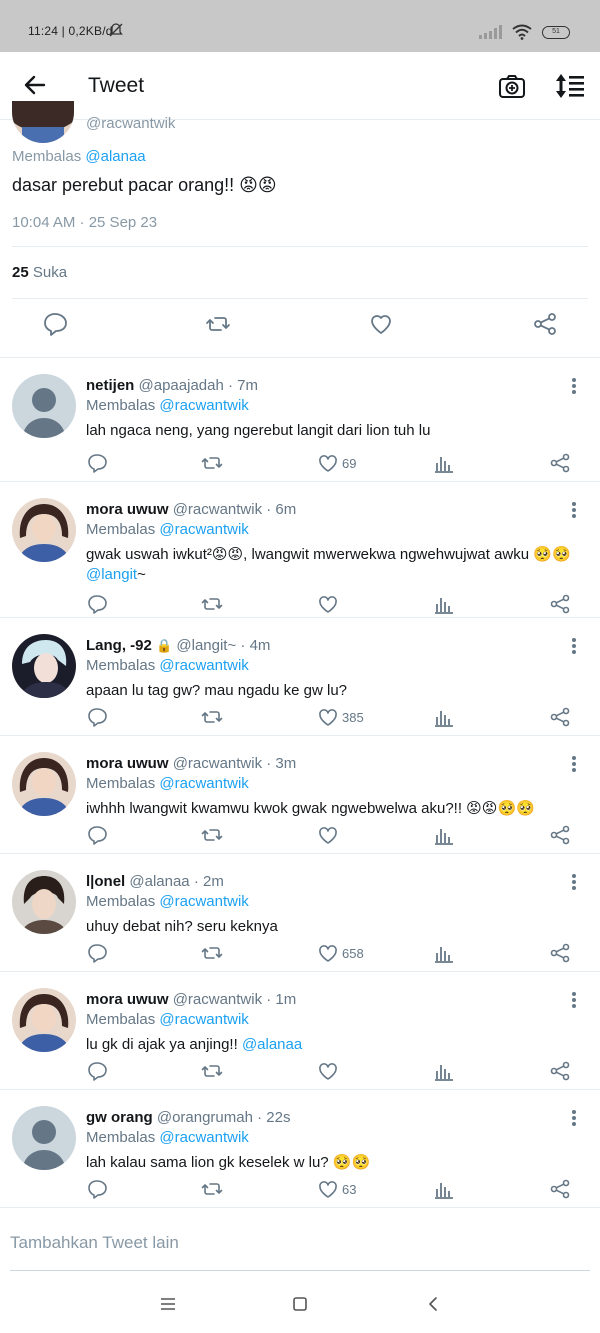  I want to click on display-name: Lang, -92, so click(119, 645).